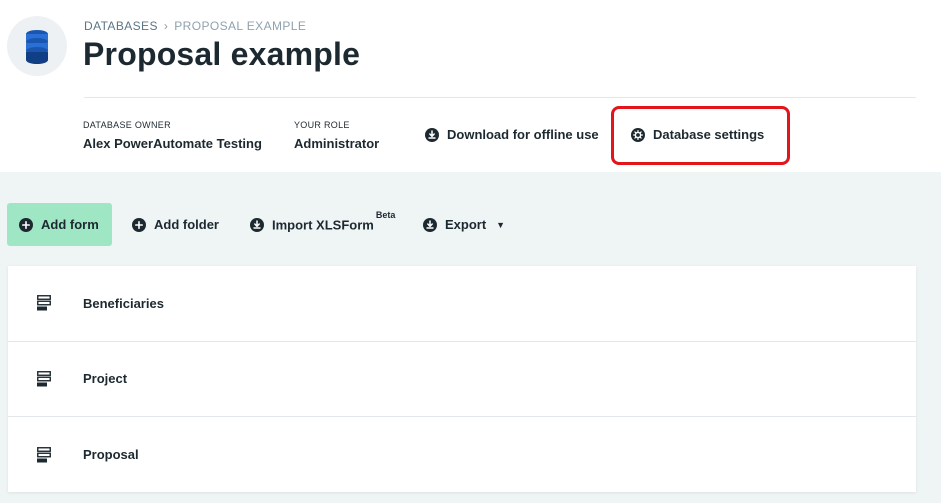 The height and width of the screenshot is (503, 941). I want to click on list-item: Proposal, so click(462, 455).